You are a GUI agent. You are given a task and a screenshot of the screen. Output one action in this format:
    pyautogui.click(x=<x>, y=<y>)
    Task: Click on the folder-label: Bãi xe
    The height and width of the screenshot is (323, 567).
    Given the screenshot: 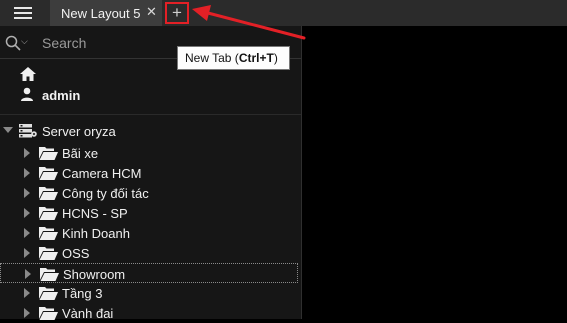 What is the action you would take?
    pyautogui.click(x=80, y=153)
    